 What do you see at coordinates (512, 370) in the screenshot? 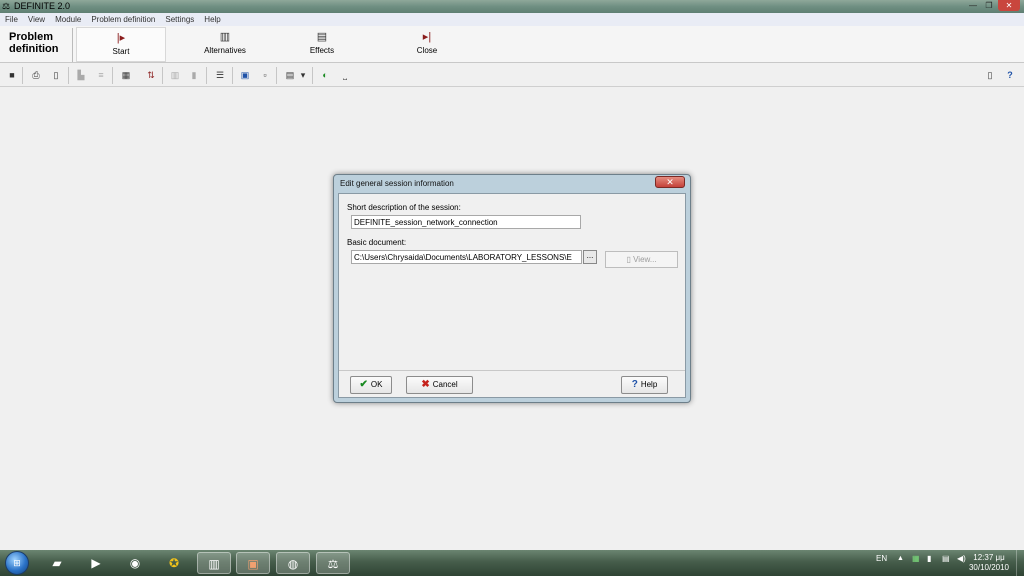
I see `dialog-divider` at bounding box center [512, 370].